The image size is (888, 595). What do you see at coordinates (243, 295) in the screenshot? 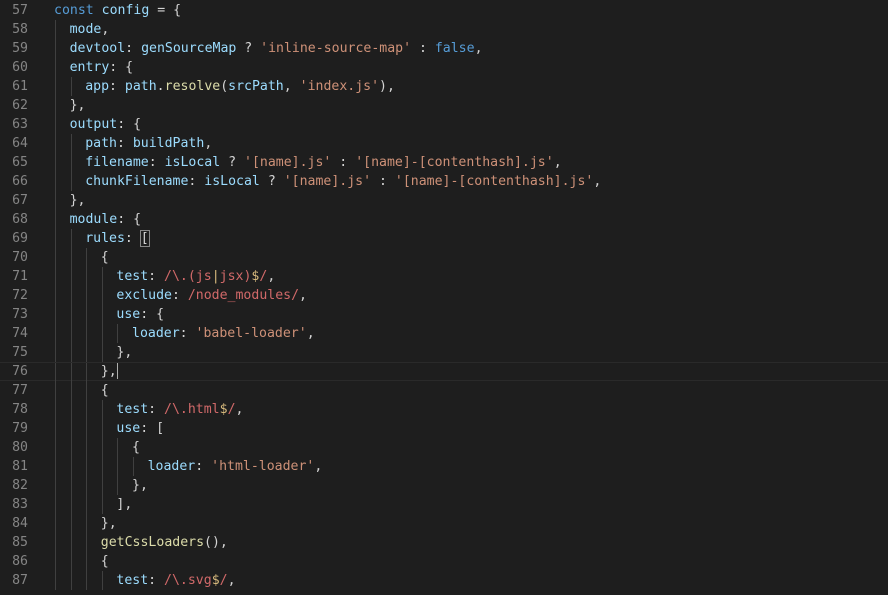
I see `code-token: /node_modules/` at bounding box center [243, 295].